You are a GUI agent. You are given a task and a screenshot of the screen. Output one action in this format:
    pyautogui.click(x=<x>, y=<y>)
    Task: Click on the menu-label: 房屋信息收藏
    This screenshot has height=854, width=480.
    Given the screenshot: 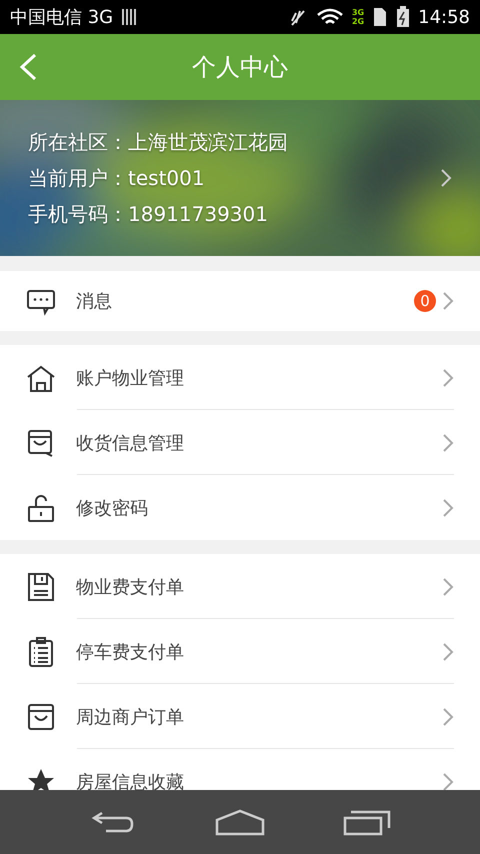 What is the action you would take?
    pyautogui.click(x=130, y=780)
    